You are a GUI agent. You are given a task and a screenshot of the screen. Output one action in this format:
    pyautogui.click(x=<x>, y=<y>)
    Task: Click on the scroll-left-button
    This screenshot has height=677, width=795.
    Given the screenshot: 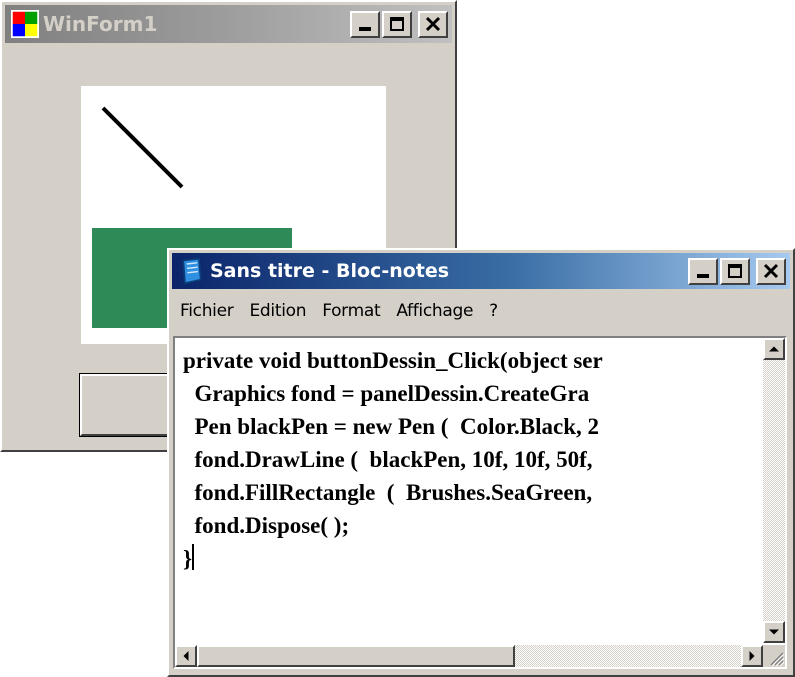 What is the action you would take?
    pyautogui.click(x=186, y=656)
    